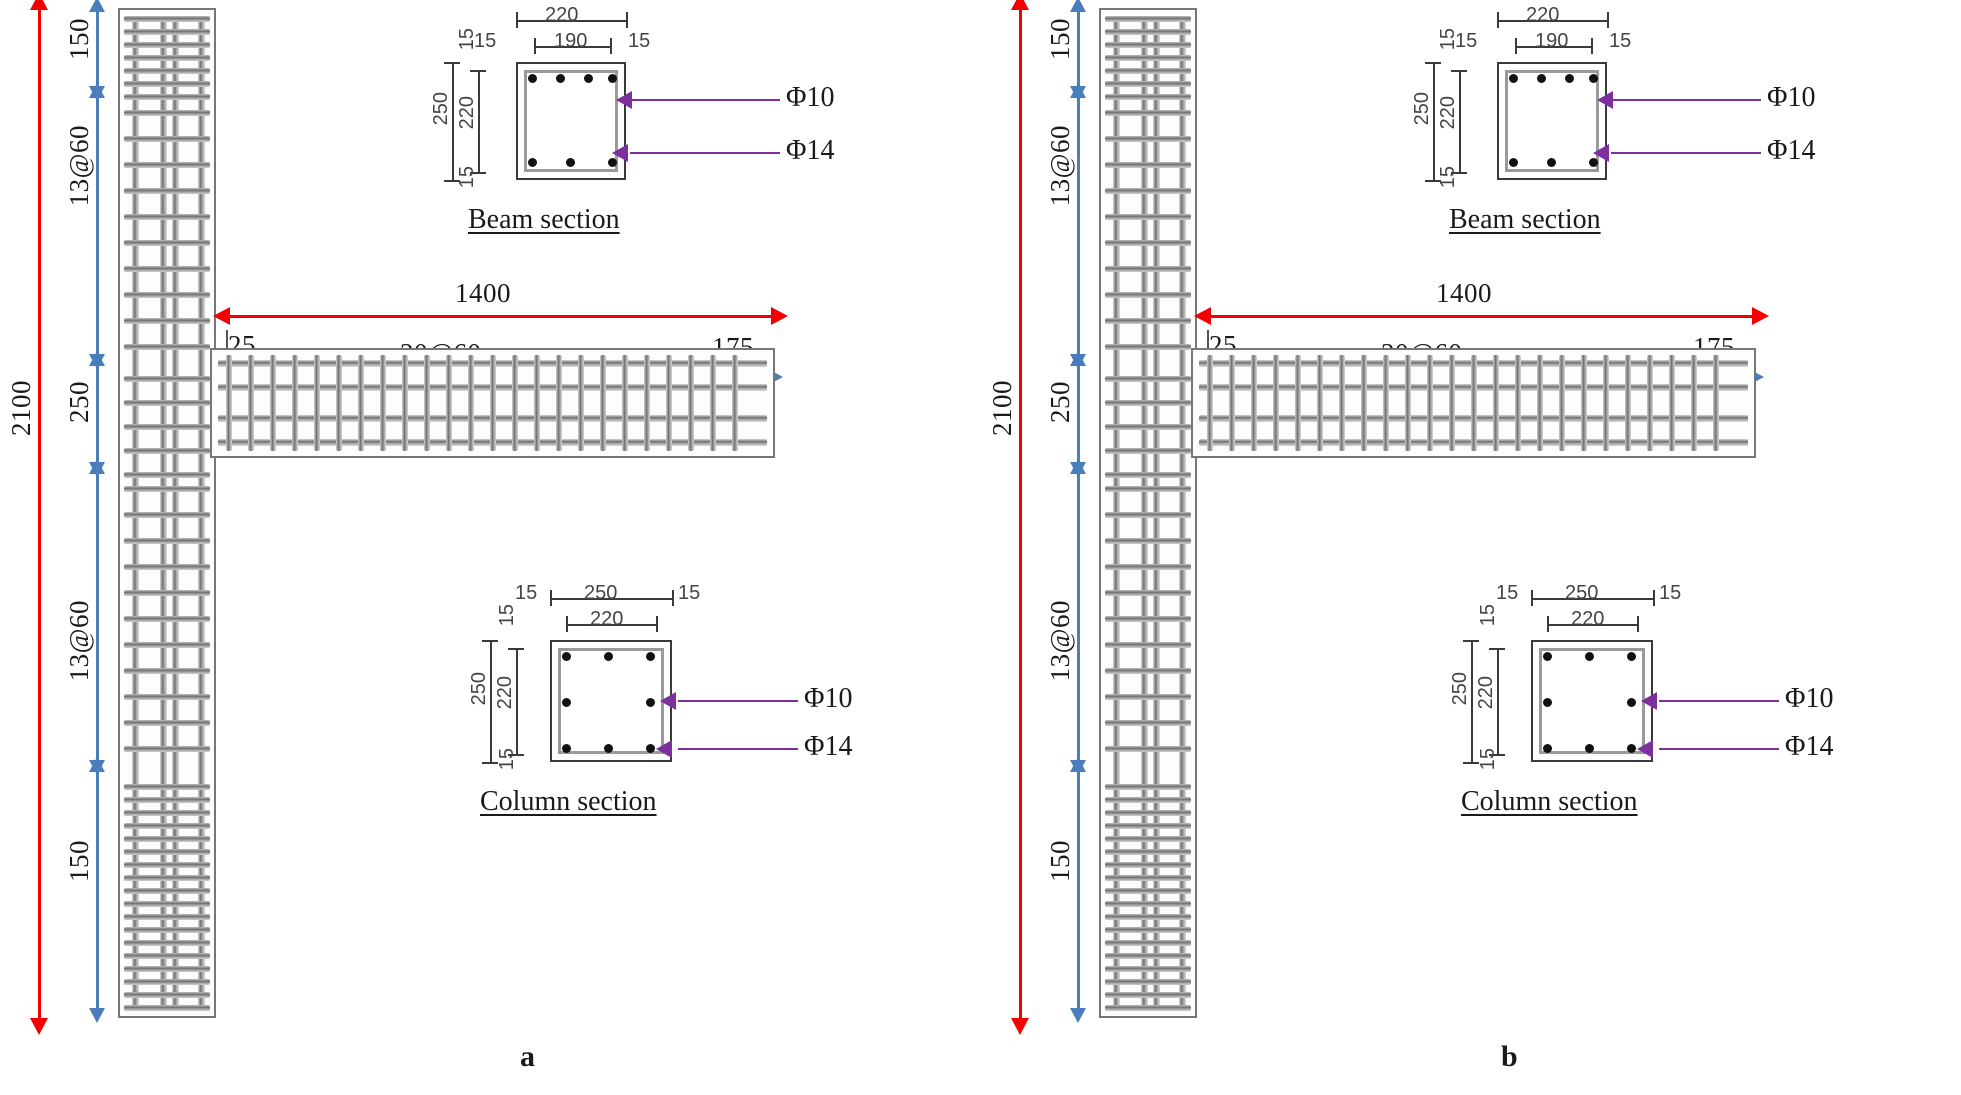  What do you see at coordinates (1543, 15) in the screenshot?
I see `beam-sec-width-outer-b: 220` at bounding box center [1543, 15].